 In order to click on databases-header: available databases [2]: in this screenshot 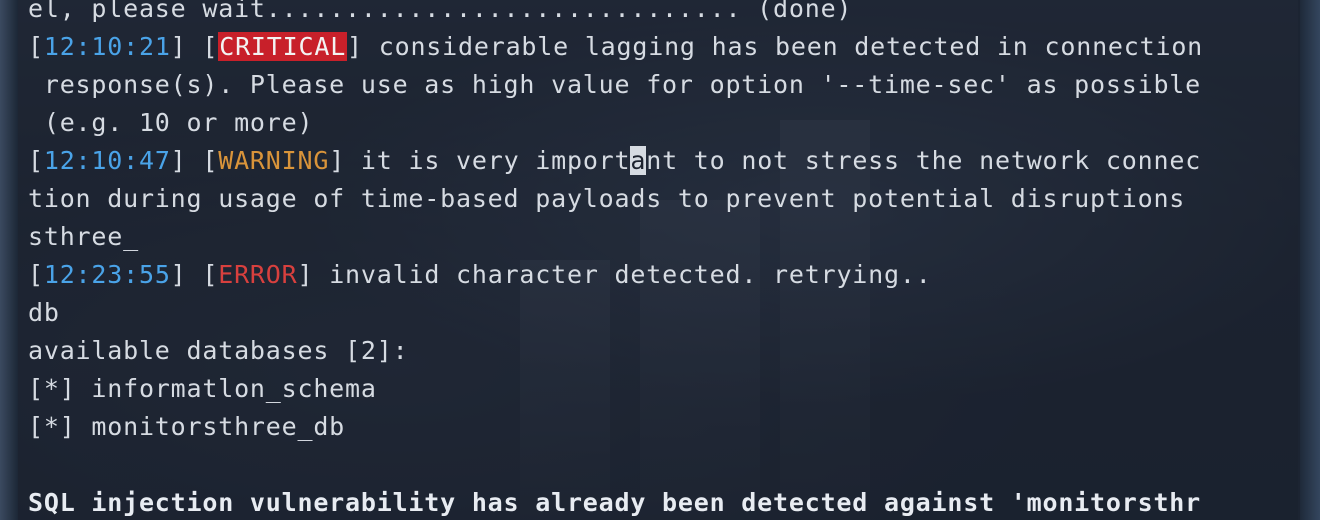, I will do `click(218, 350)`.